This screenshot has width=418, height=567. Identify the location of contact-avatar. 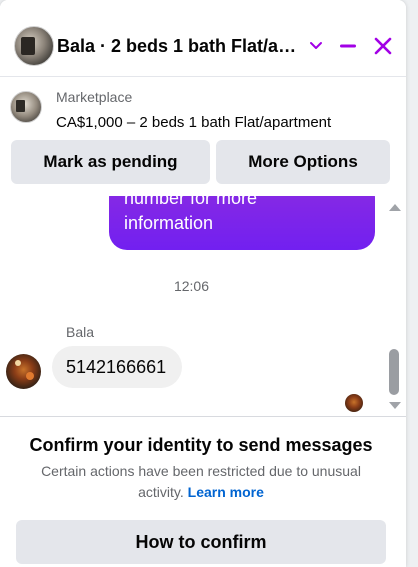
(34, 46).